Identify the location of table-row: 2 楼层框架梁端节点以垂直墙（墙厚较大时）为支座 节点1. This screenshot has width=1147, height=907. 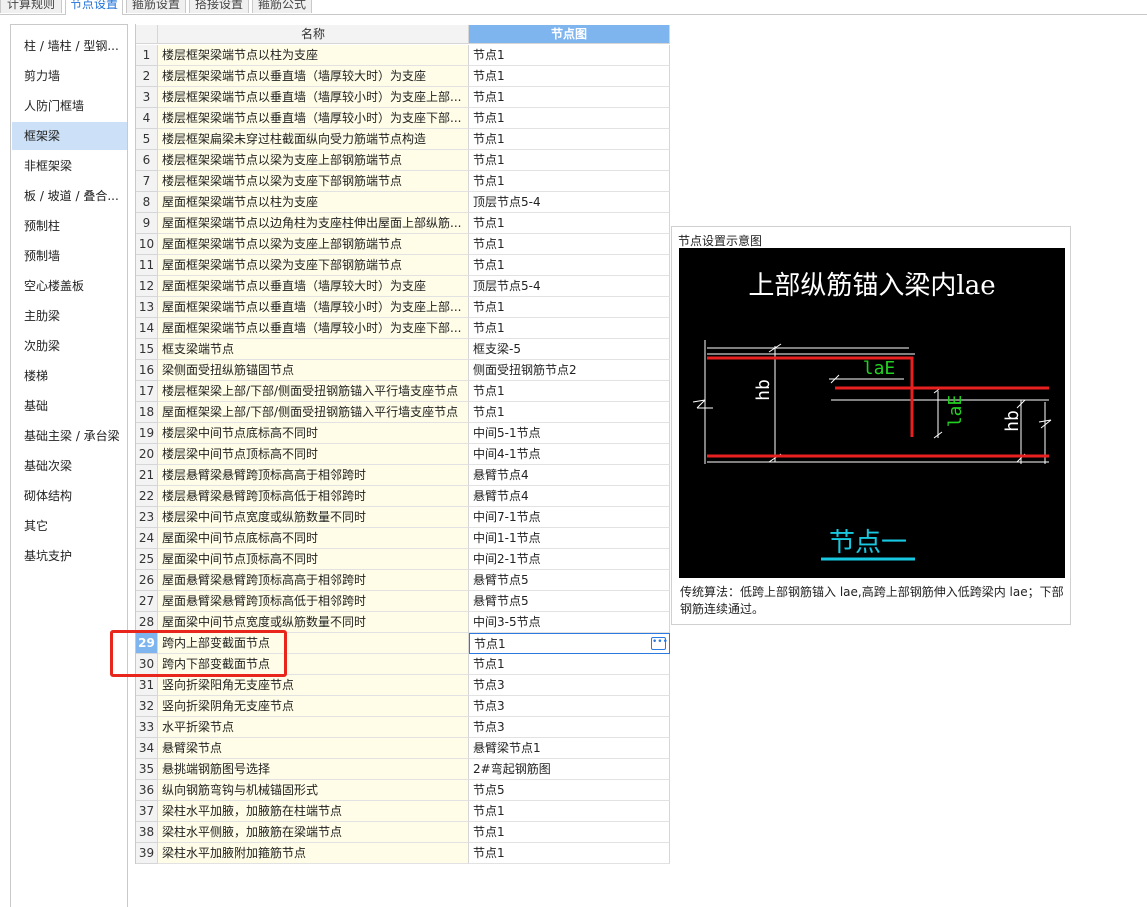
(403, 76).